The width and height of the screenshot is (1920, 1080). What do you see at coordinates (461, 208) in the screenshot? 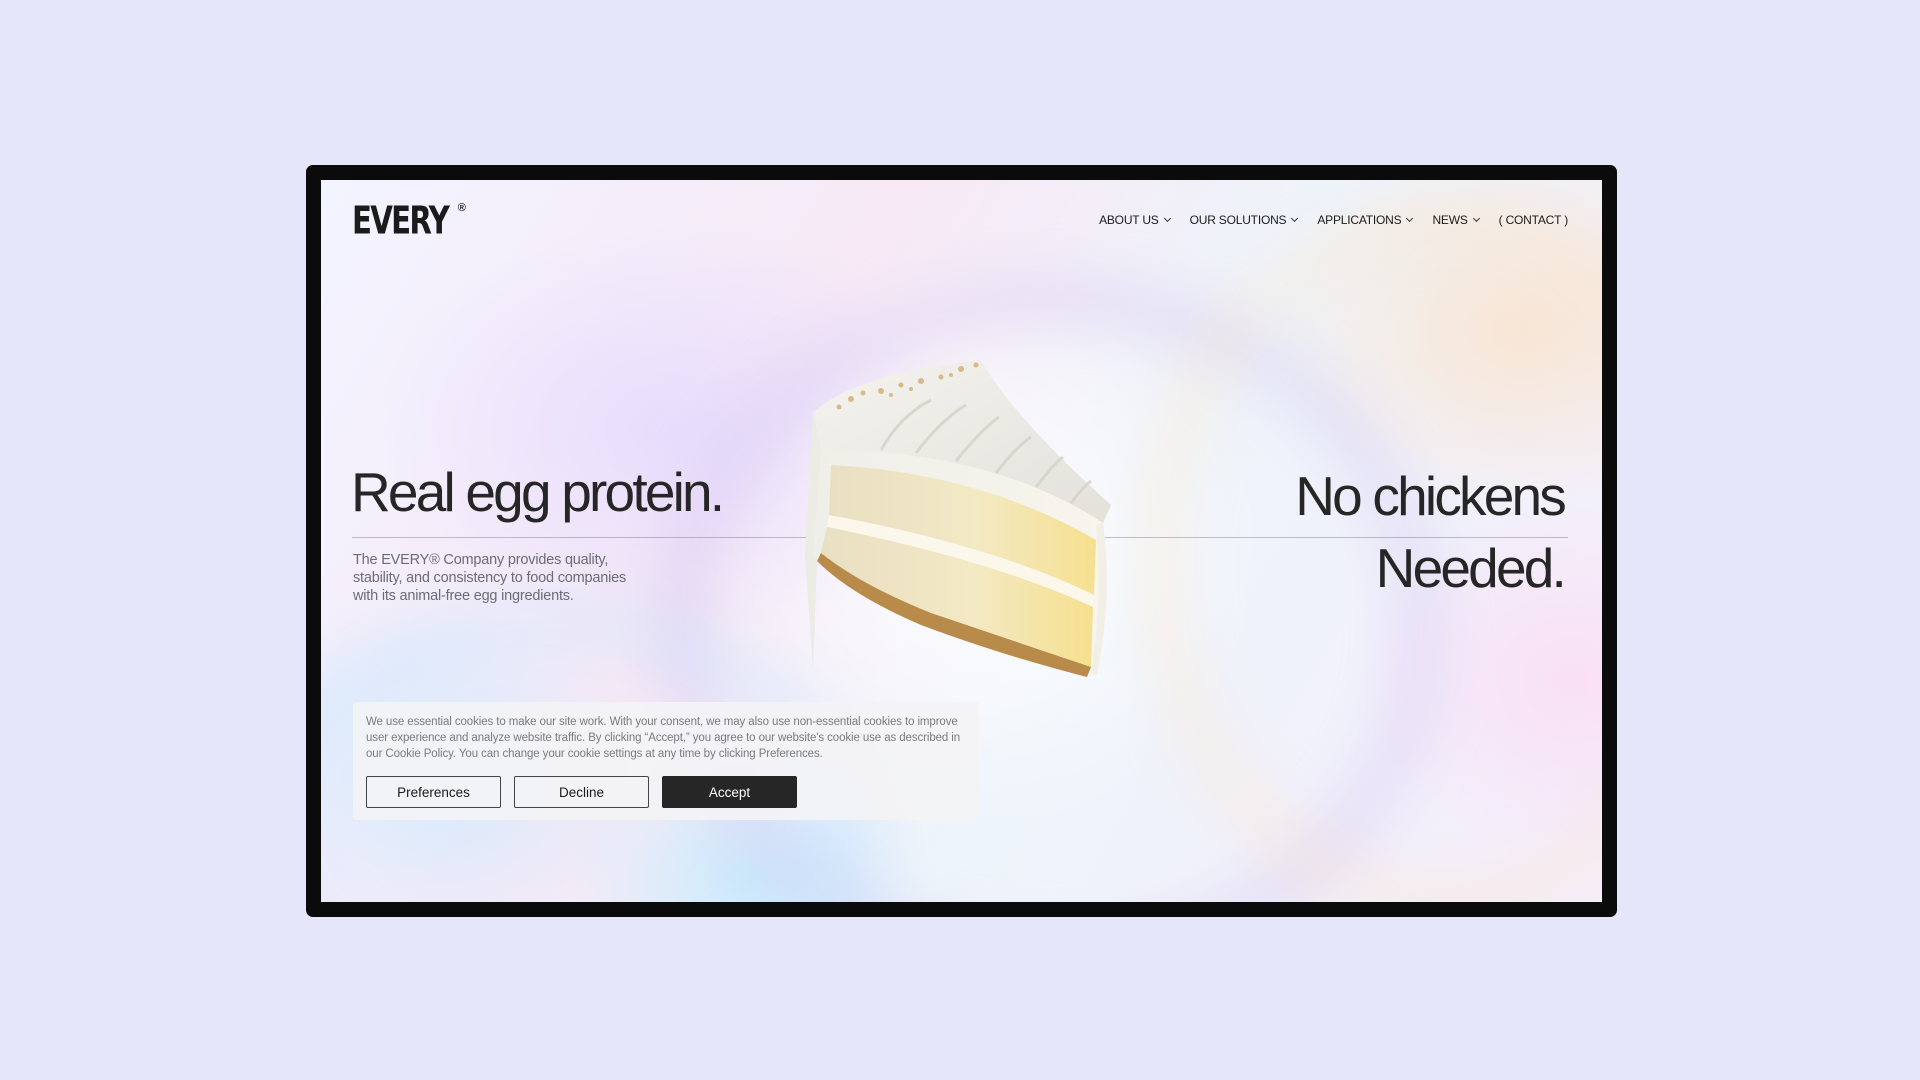
I see `registered-mark: ®` at bounding box center [461, 208].